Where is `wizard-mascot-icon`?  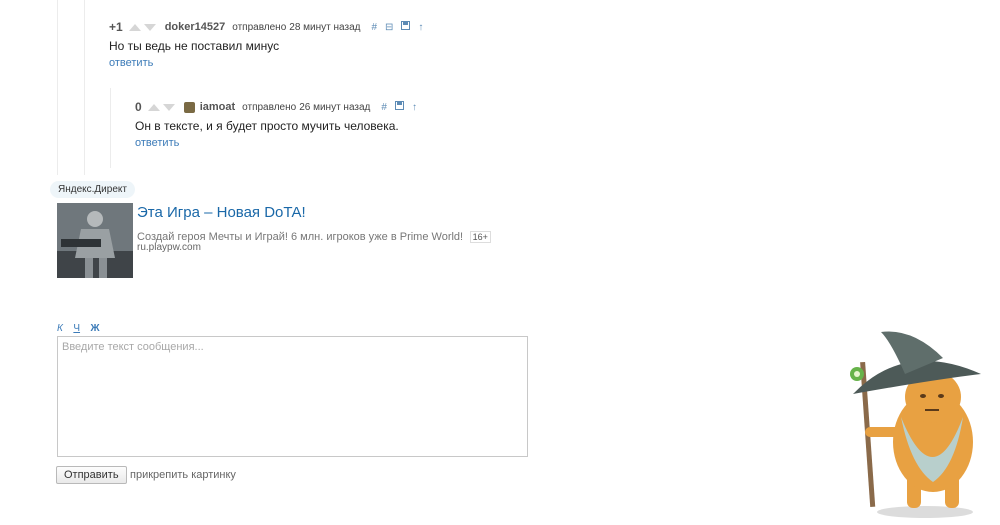 wizard-mascot-icon is located at coordinates (910, 421).